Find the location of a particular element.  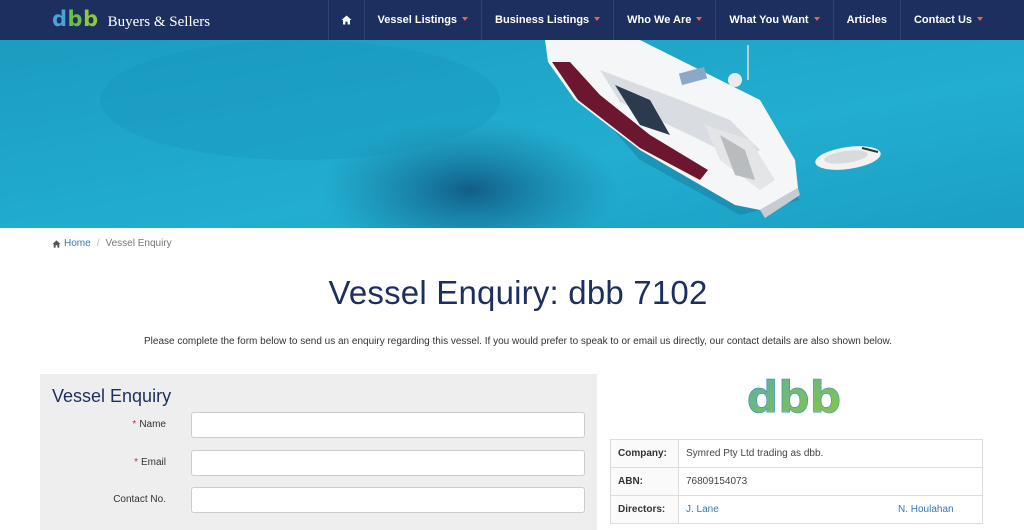

contact-input is located at coordinates (388, 500).